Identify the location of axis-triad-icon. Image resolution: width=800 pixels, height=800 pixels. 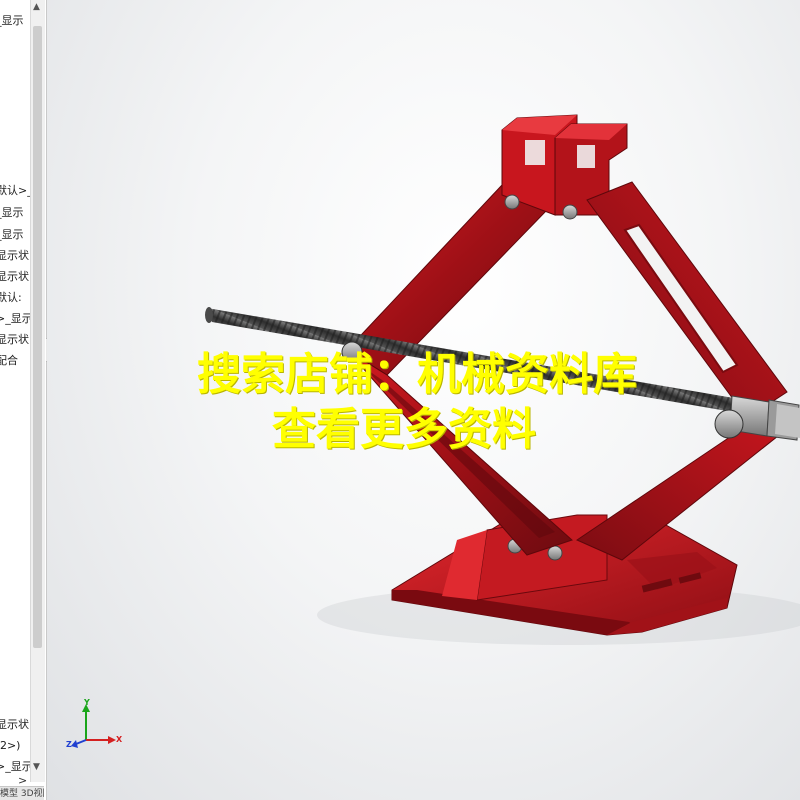
(93, 726).